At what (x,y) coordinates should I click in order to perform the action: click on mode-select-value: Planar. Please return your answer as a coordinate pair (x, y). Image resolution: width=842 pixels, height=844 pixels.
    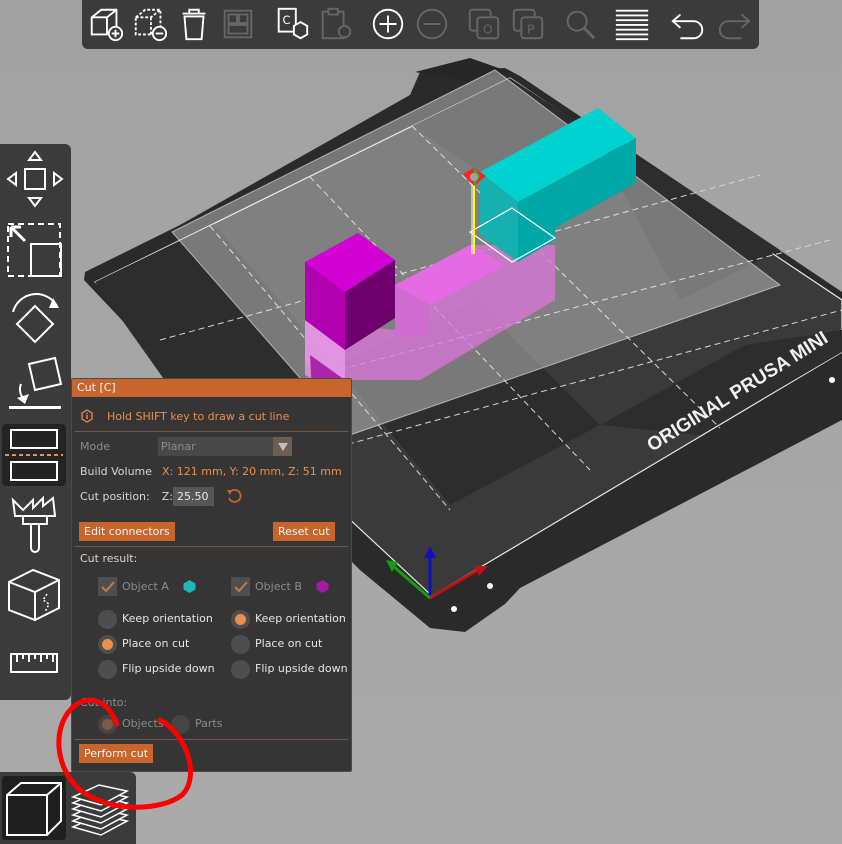
    Looking at the image, I should click on (178, 446).